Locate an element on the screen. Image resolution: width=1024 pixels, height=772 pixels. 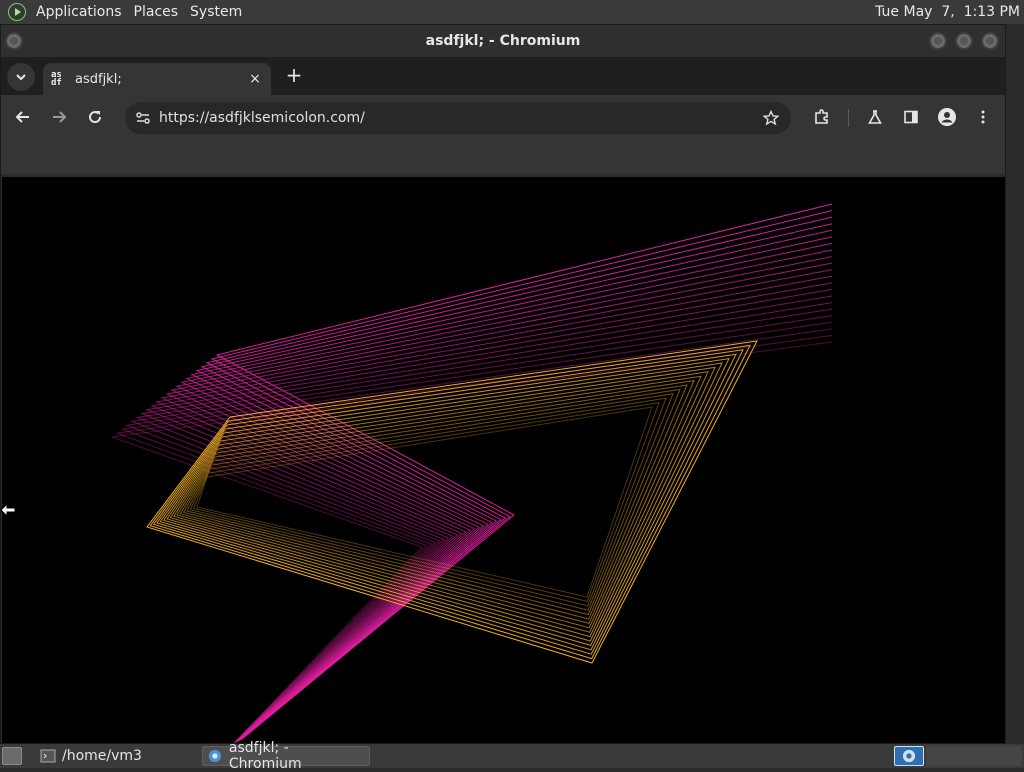
menu-places-label: Places is located at coordinates (156, 12).